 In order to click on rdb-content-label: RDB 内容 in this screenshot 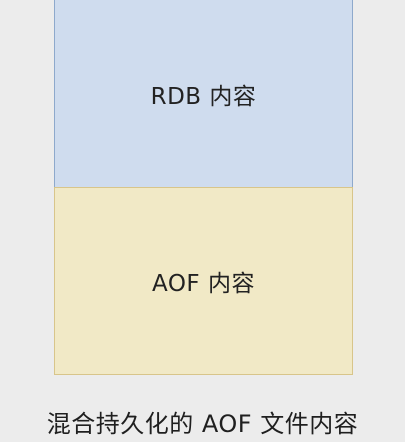, I will do `click(203, 96)`.